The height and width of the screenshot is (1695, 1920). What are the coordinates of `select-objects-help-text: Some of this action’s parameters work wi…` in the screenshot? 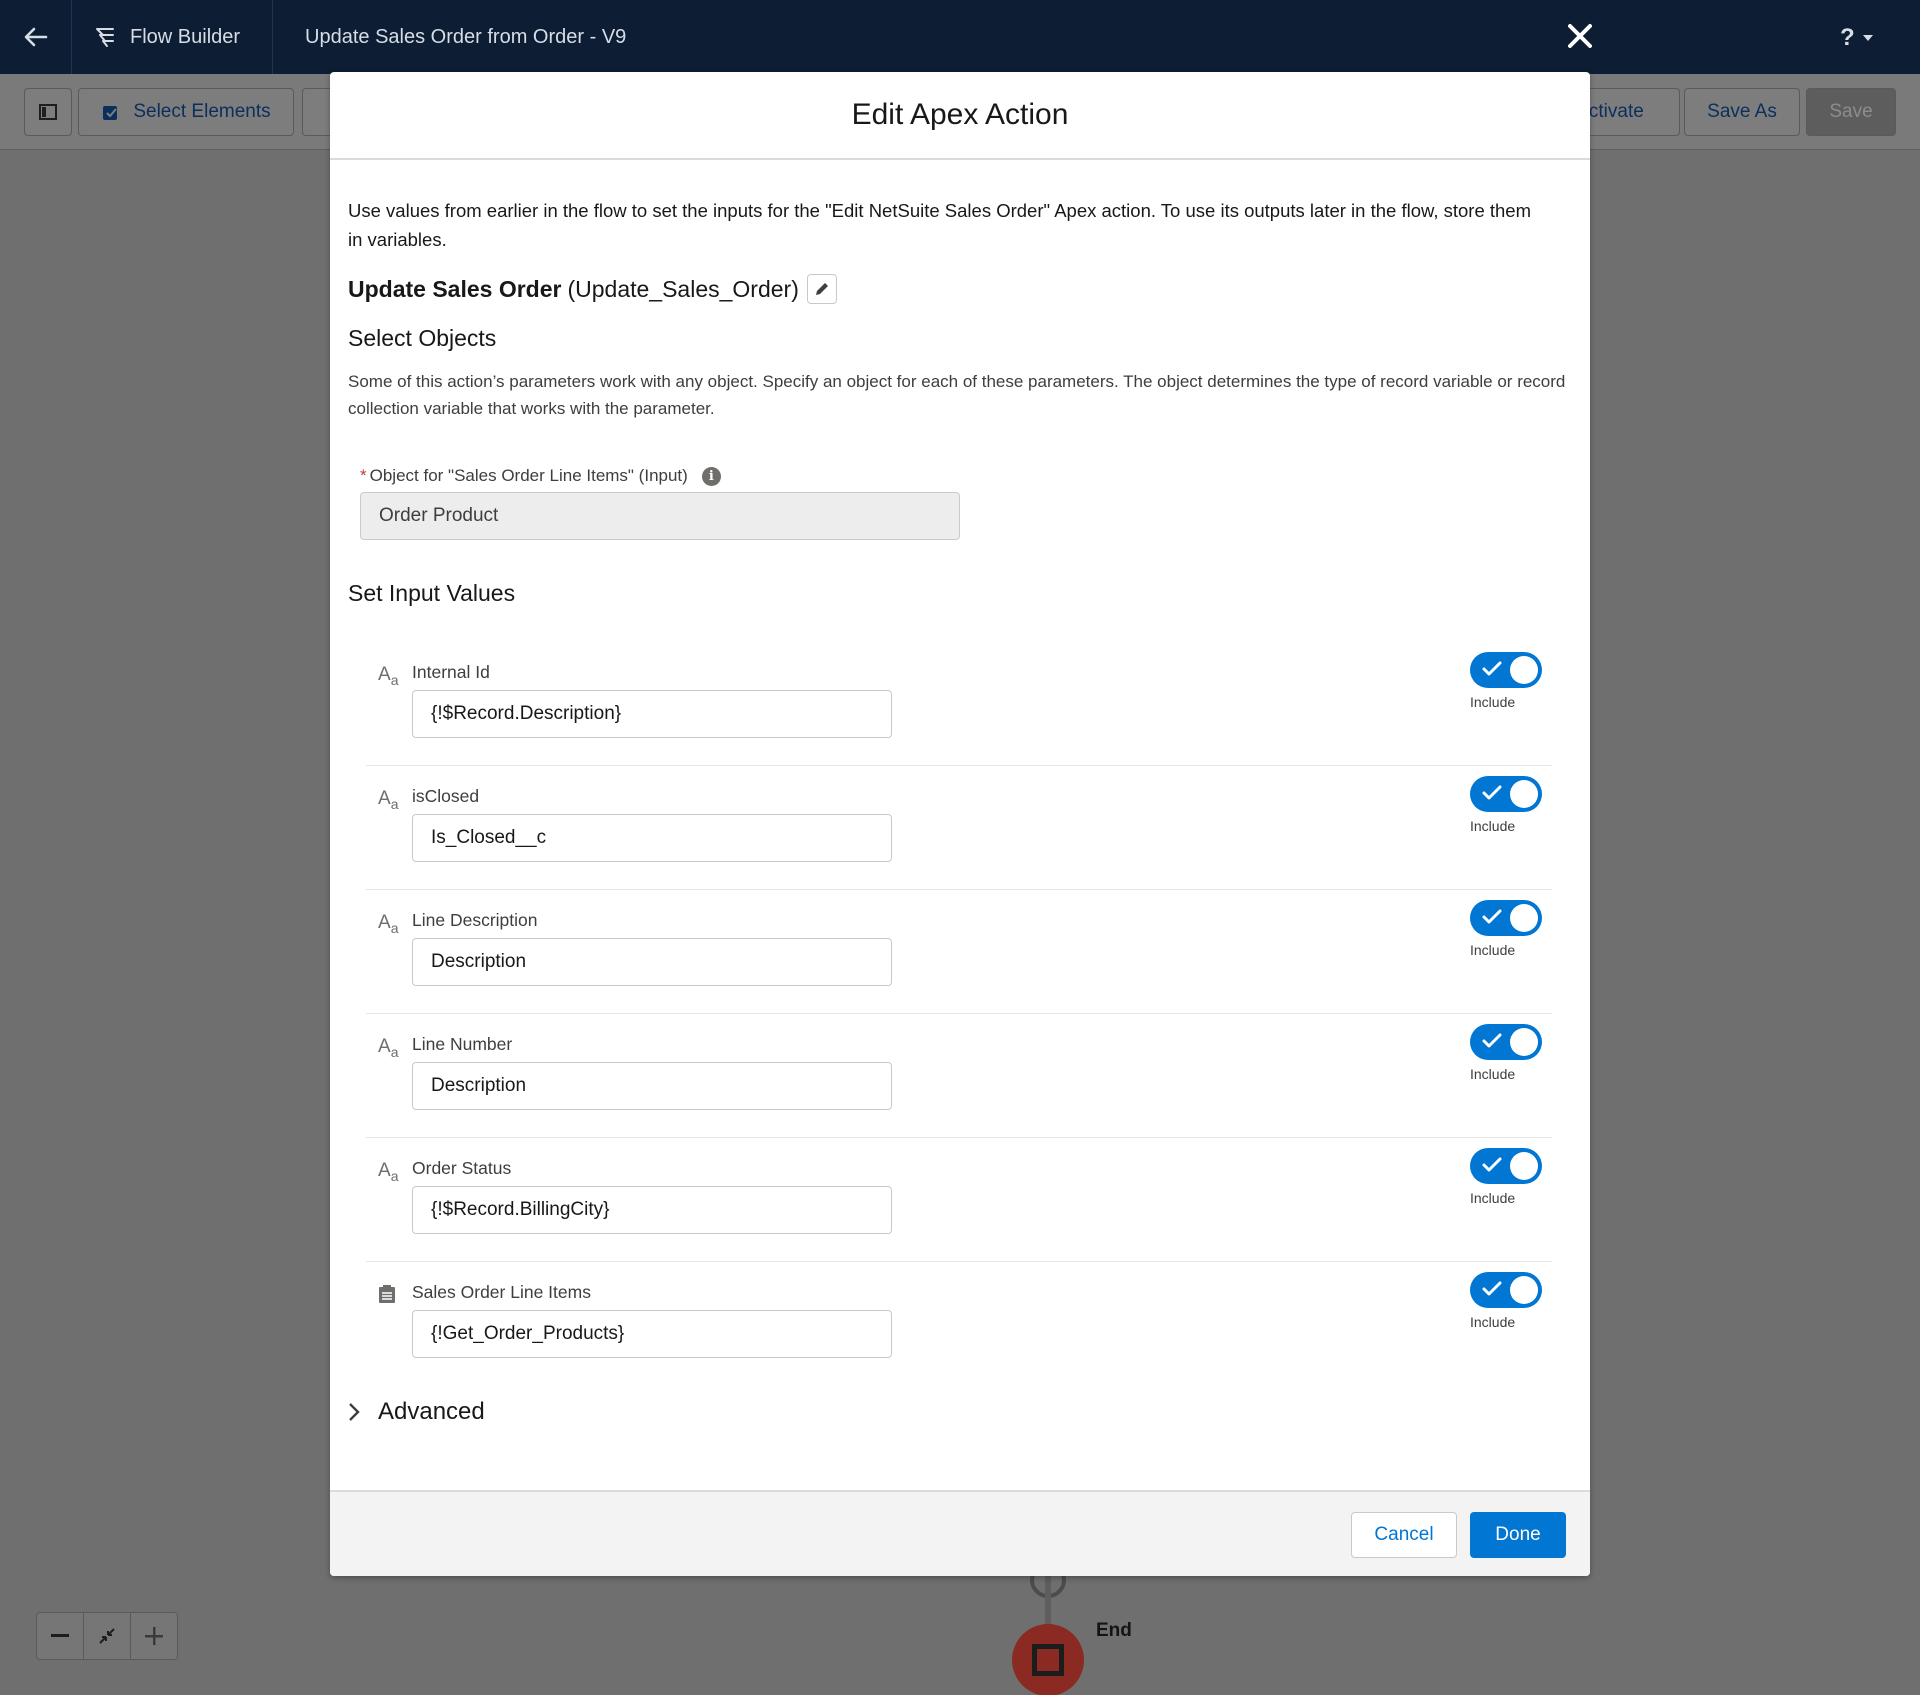 It's located at (957, 395).